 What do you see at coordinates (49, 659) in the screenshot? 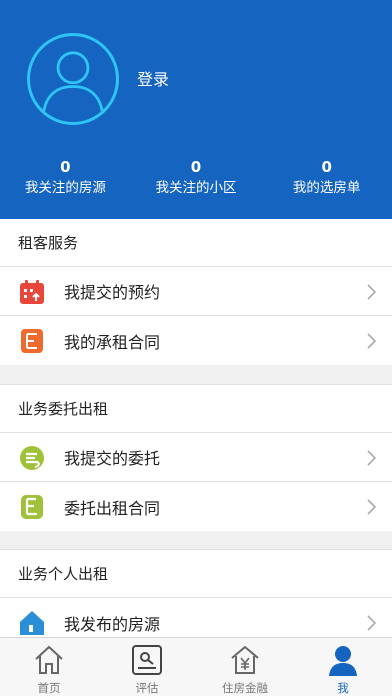
I see `home-icon` at bounding box center [49, 659].